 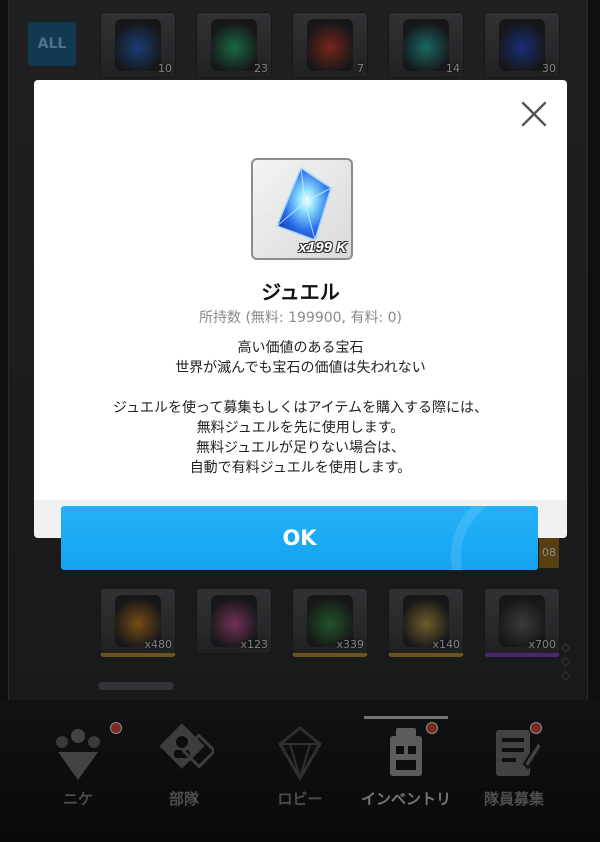 What do you see at coordinates (300, 318) in the screenshot?
I see `owned-count: 所持数 (無料: 199900, 有料: 0)` at bounding box center [300, 318].